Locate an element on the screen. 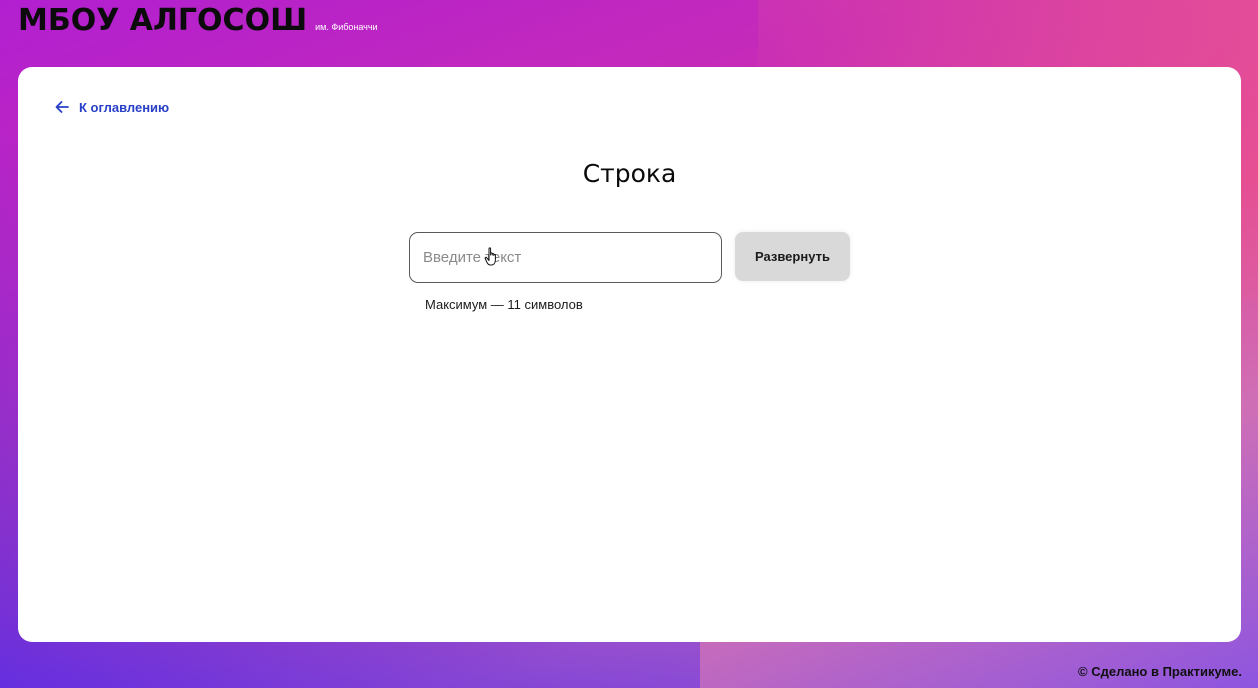 The image size is (1258, 688). logo-subtitle: им. Фибоначчи is located at coordinates (346, 27).